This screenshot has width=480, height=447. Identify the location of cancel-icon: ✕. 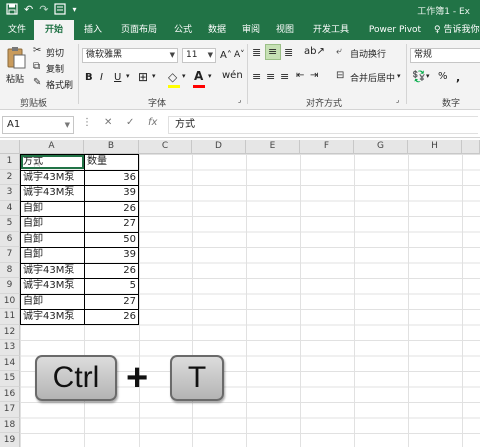
(108, 122).